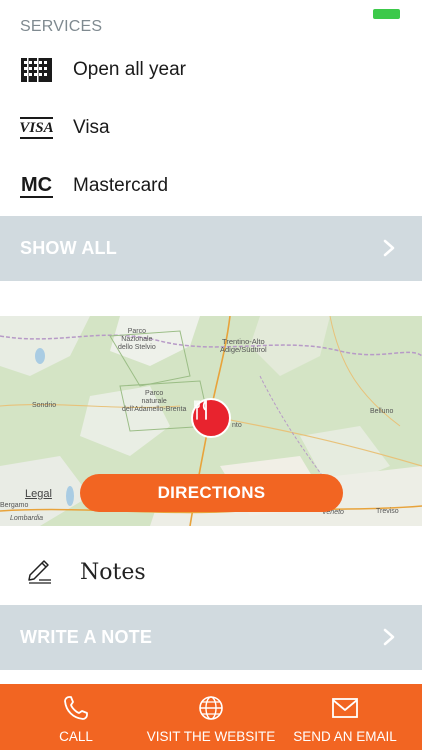 This screenshot has width=422, height=750. I want to click on visa-icon-text: VISA, so click(36, 128).